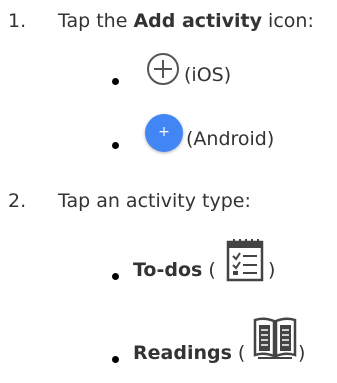 The height and width of the screenshot is (383, 337). I want to click on add-activity-label: Add activity, so click(198, 21).